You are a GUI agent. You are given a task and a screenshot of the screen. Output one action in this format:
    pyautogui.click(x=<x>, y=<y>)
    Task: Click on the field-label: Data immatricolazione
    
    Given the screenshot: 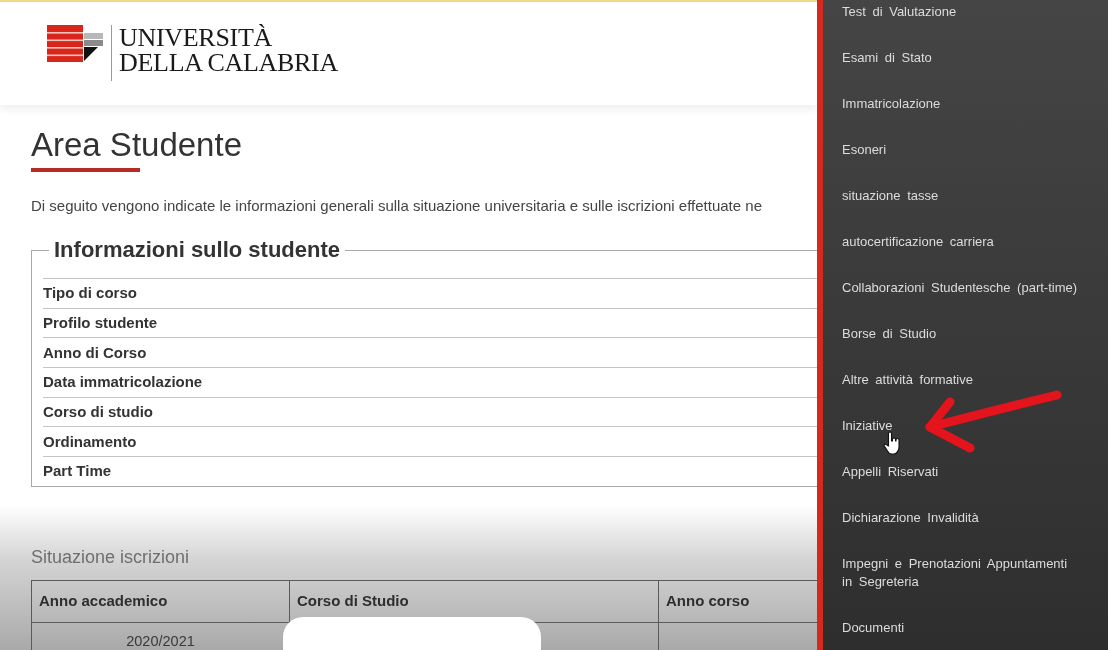 What is the action you would take?
    pyautogui.click(x=123, y=382)
    